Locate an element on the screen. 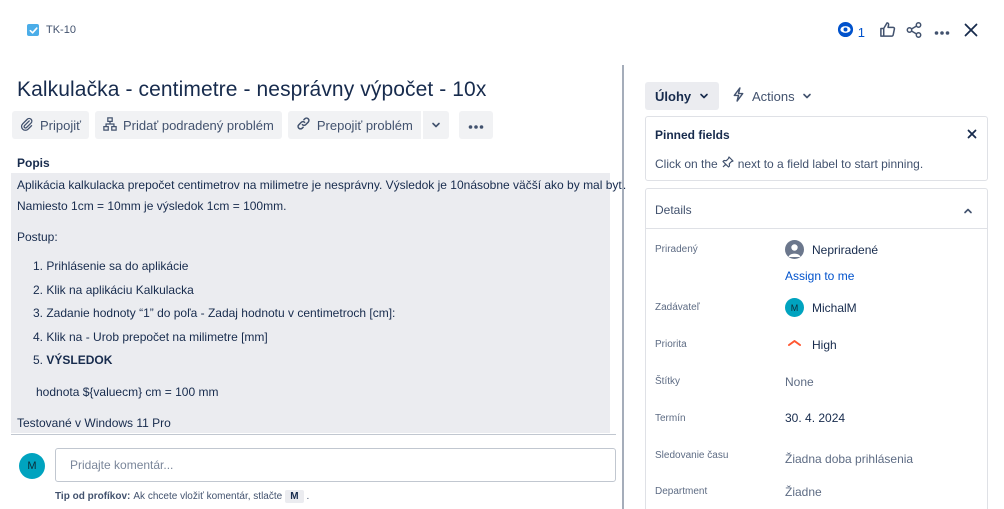  divider is located at coordinates (313, 434).